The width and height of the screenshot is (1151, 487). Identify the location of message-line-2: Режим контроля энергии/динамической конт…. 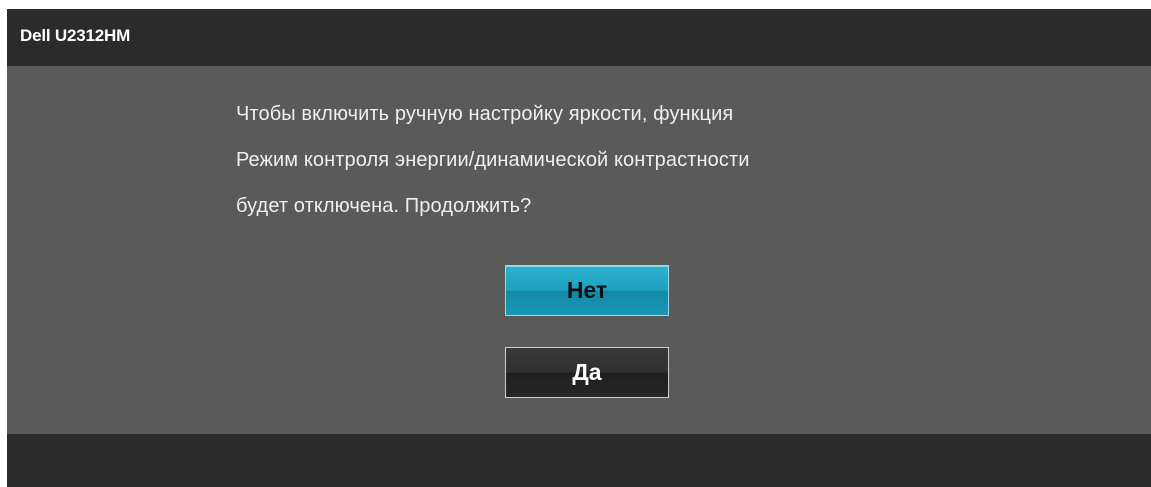
(493, 160).